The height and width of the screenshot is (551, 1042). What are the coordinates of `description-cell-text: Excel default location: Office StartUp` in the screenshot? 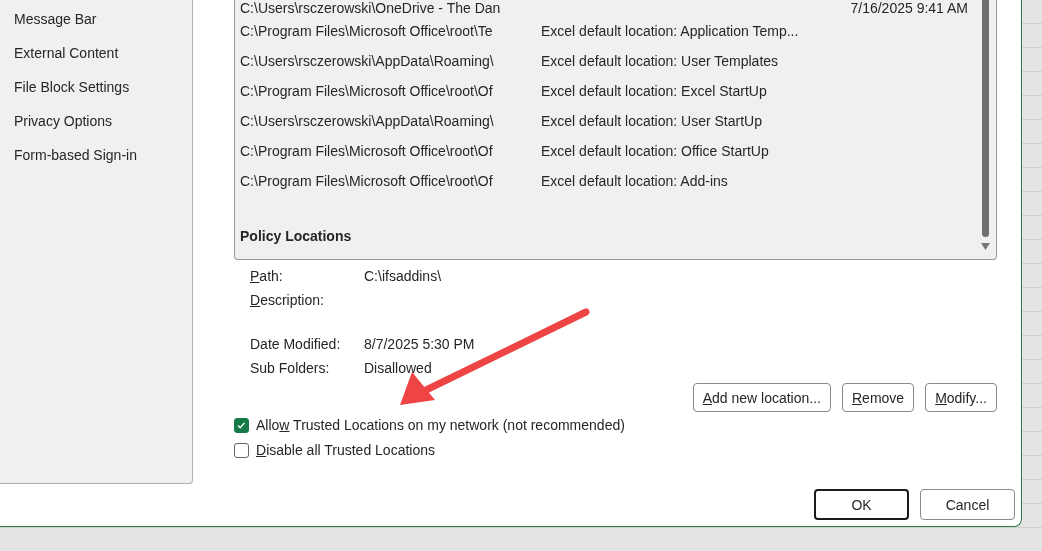 It's located at (655, 151).